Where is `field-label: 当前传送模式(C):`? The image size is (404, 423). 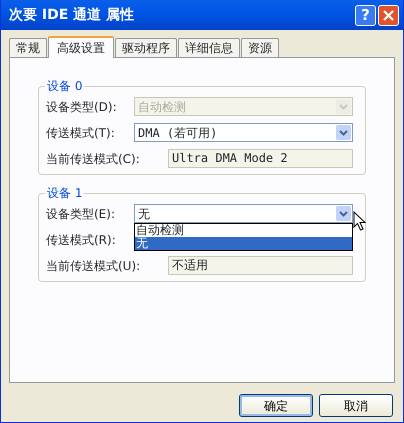
field-label: 当前传送模式(C): is located at coordinates (93, 159).